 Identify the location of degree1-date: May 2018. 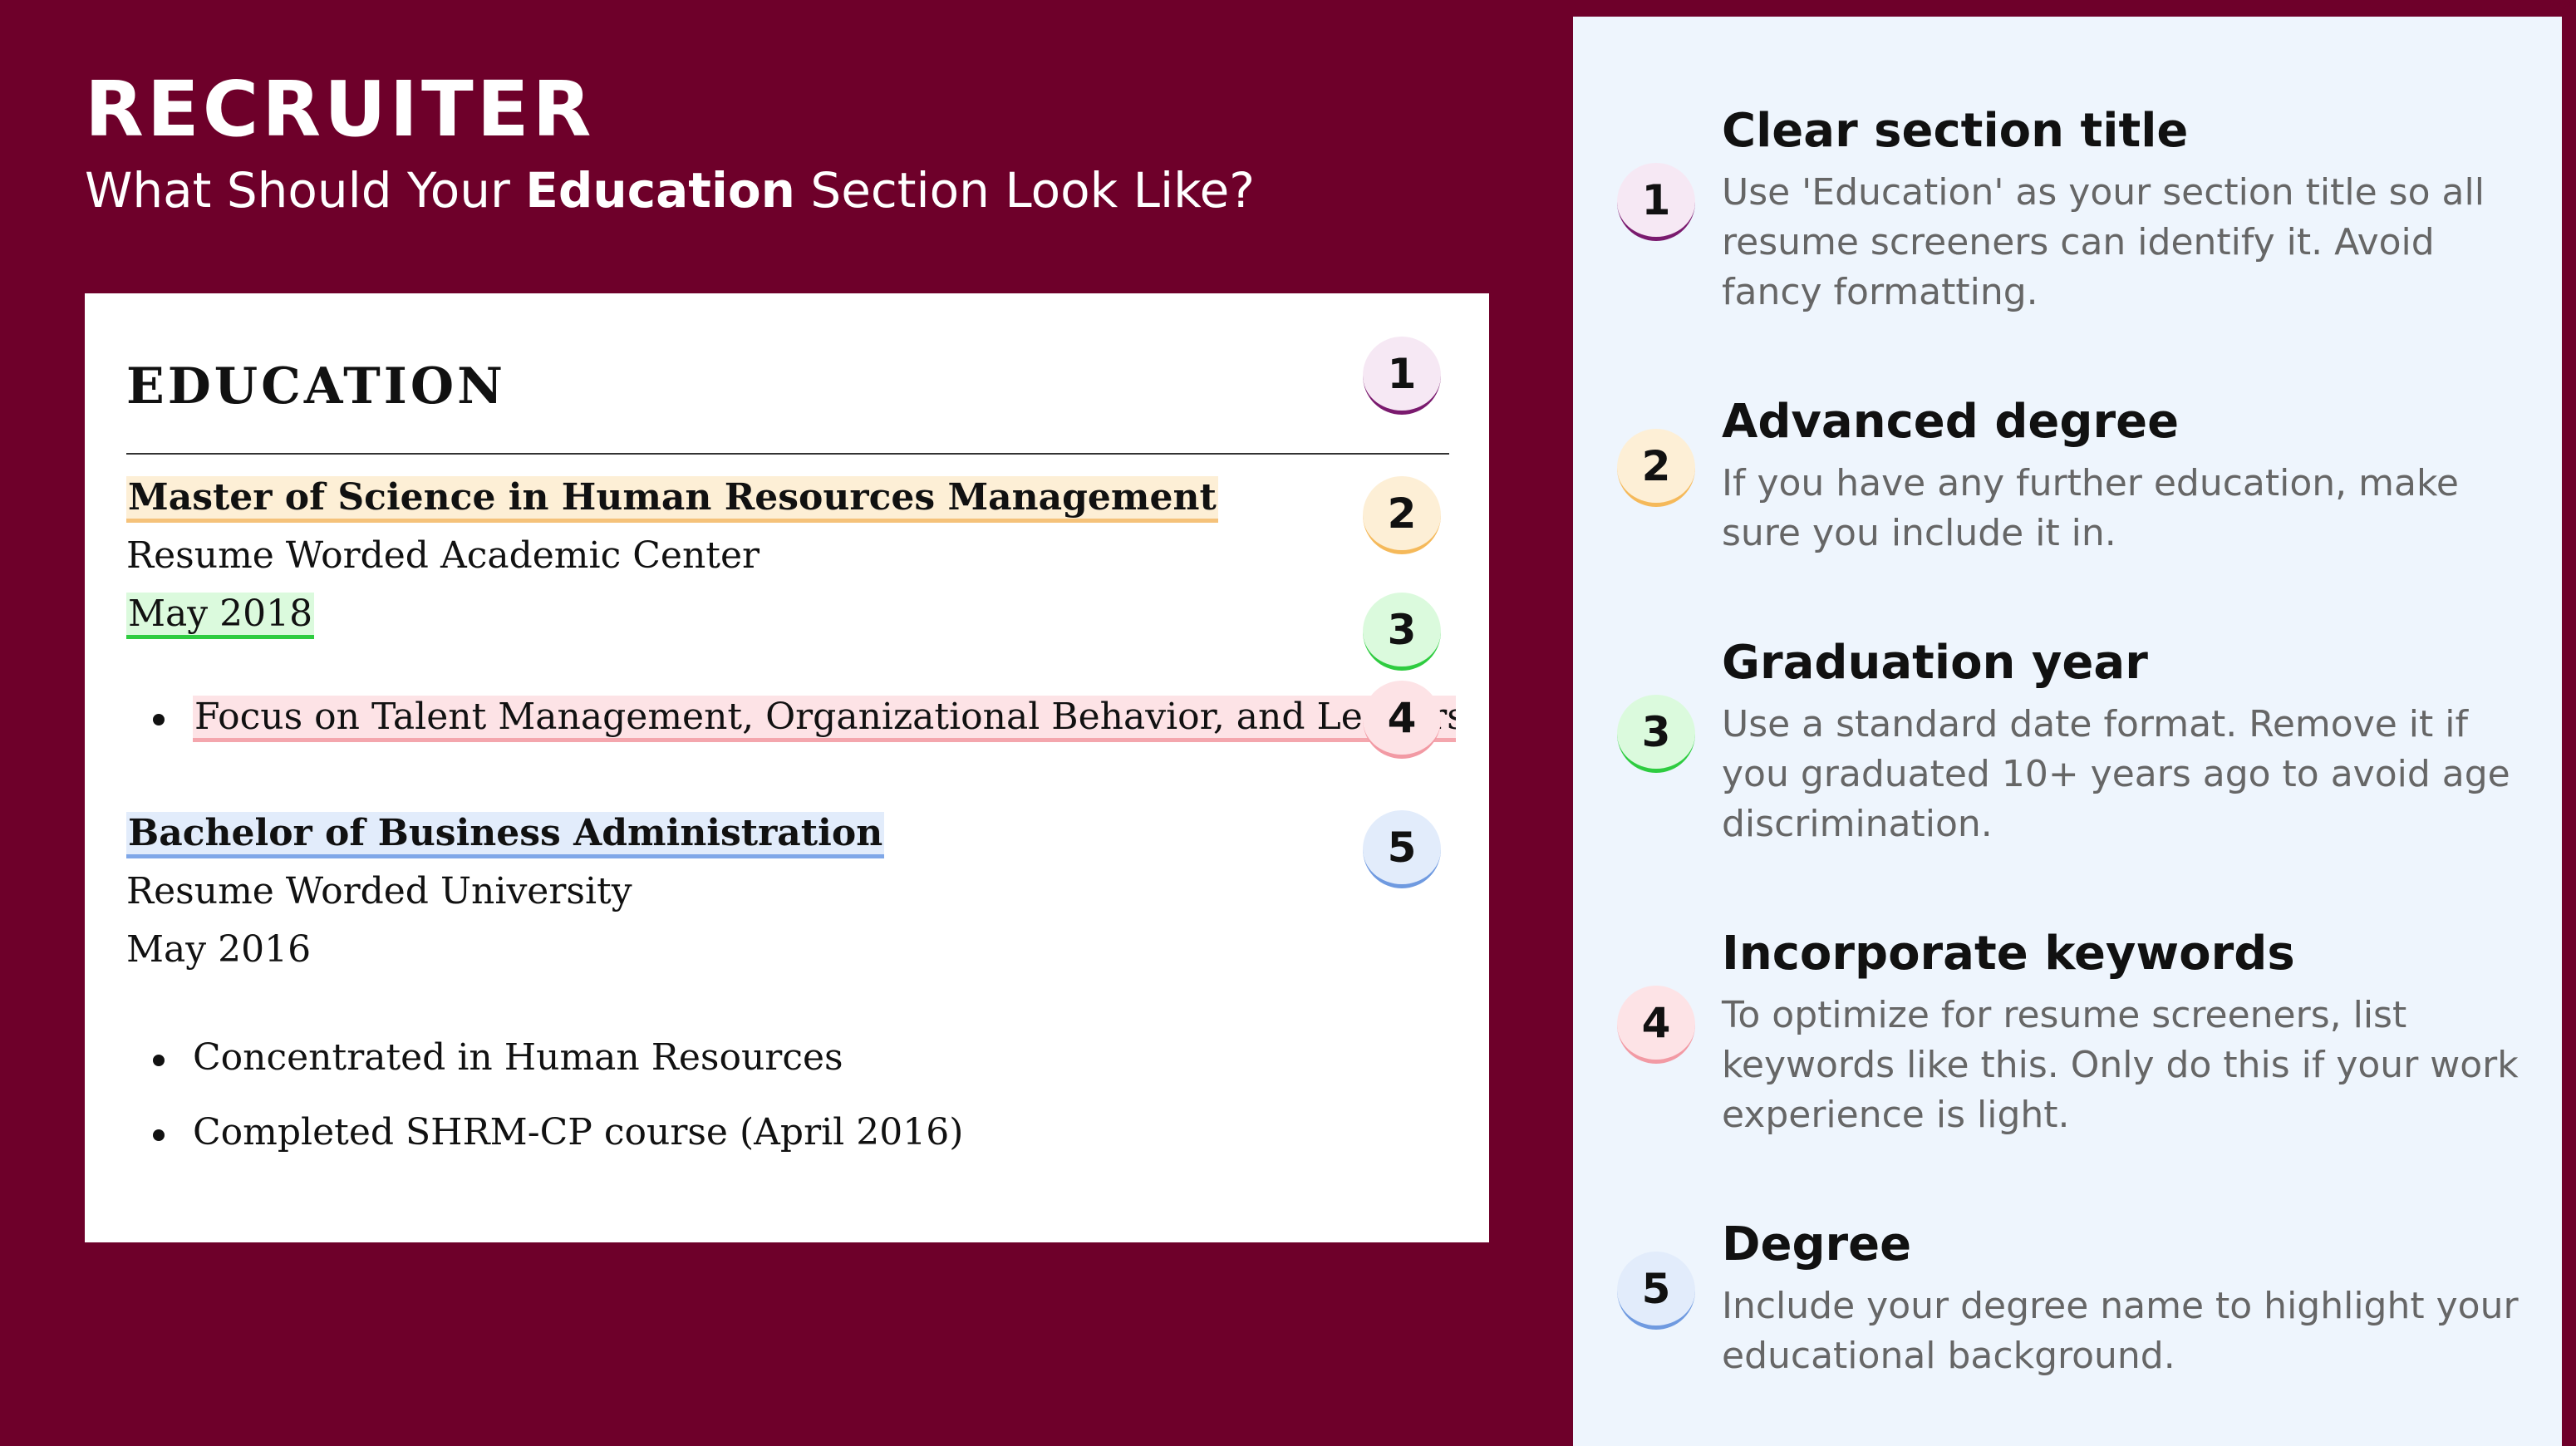
(221, 614).